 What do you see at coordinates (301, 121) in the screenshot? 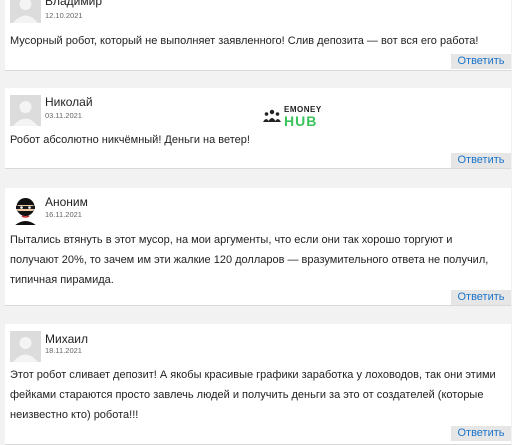
I see `logo-text-bottom: HUB` at bounding box center [301, 121].